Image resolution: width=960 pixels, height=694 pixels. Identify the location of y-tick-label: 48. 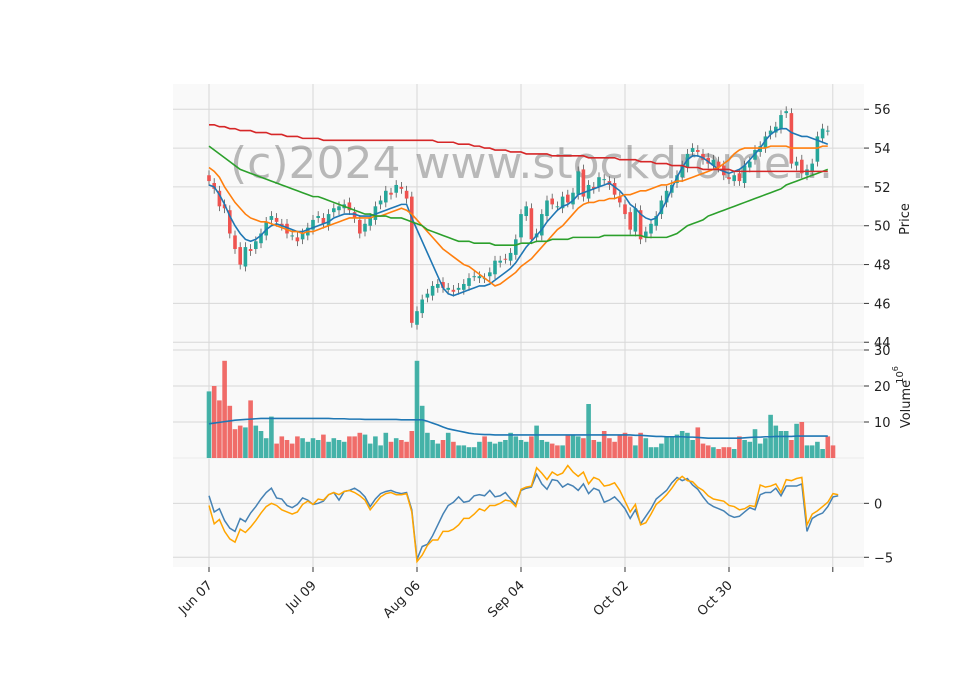
(882, 266).